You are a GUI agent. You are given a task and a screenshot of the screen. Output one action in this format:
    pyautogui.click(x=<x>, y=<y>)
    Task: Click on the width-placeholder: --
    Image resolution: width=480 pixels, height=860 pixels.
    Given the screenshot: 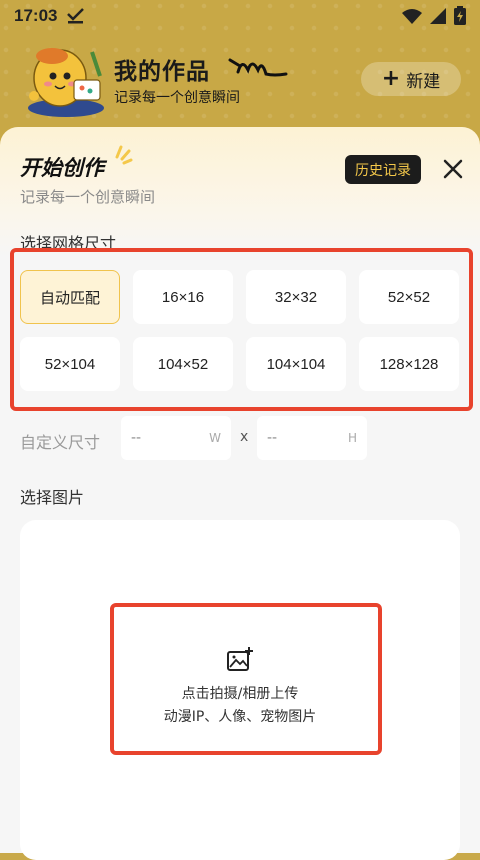 What is the action you would take?
    pyautogui.click(x=136, y=438)
    